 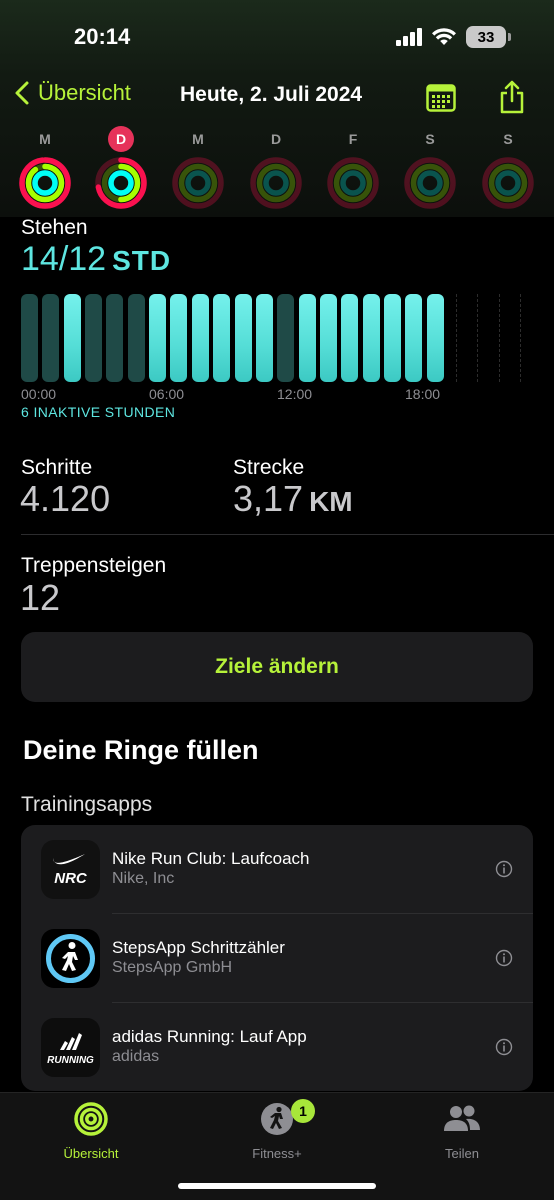 What do you see at coordinates (70, 1047) in the screenshot?
I see `adidas-running-icon: RUNNING` at bounding box center [70, 1047].